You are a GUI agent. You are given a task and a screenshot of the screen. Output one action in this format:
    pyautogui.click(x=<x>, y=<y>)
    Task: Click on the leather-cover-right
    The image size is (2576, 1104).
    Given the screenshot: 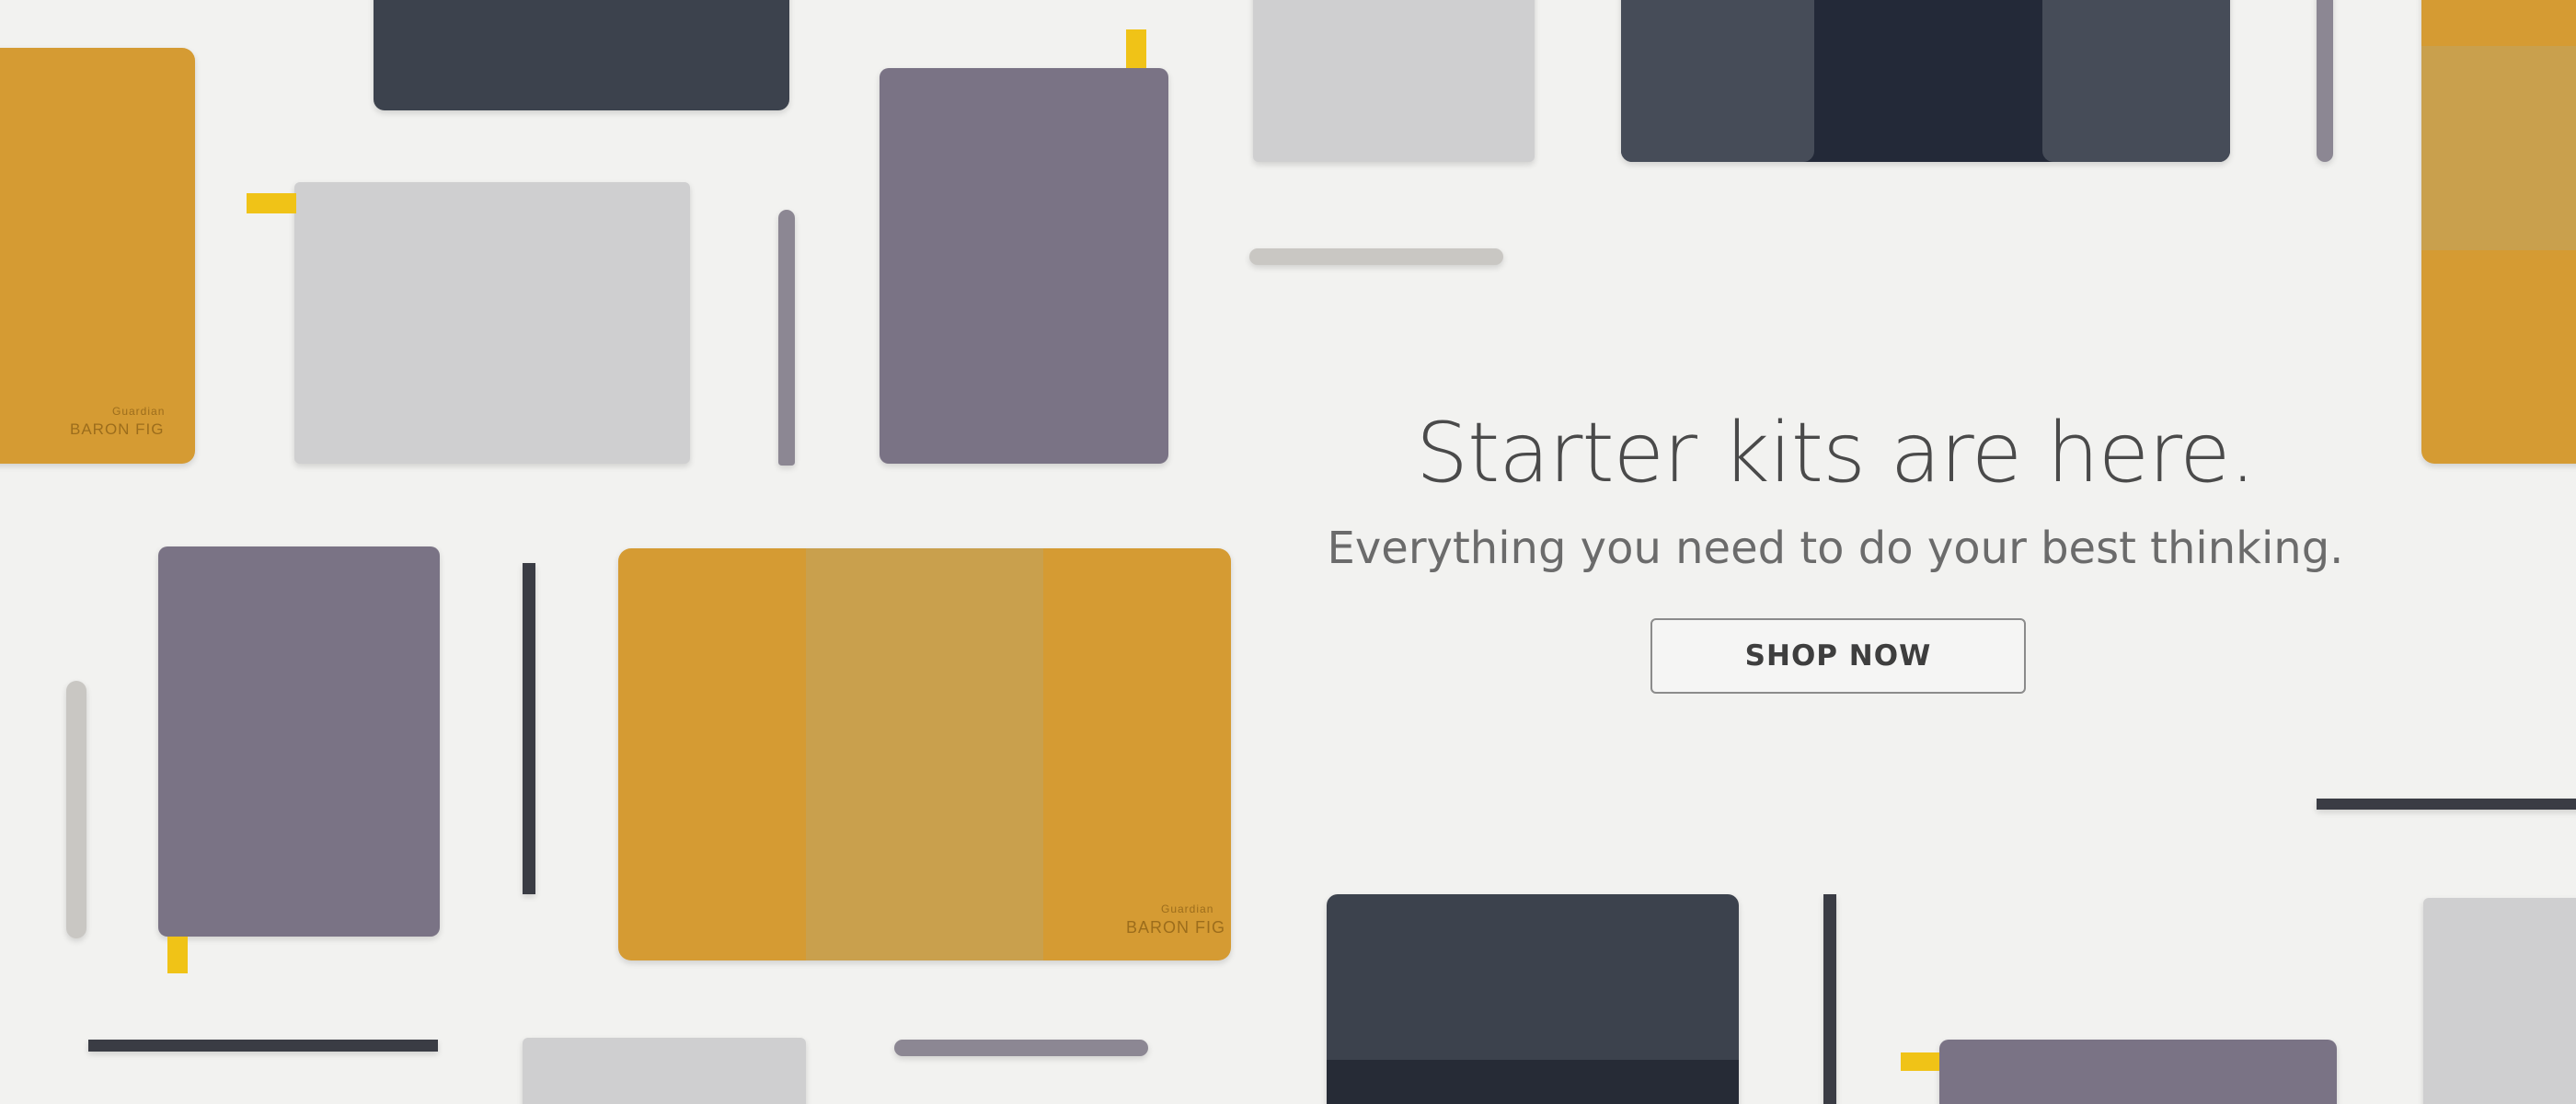 What is the action you would take?
    pyautogui.click(x=2498, y=232)
    